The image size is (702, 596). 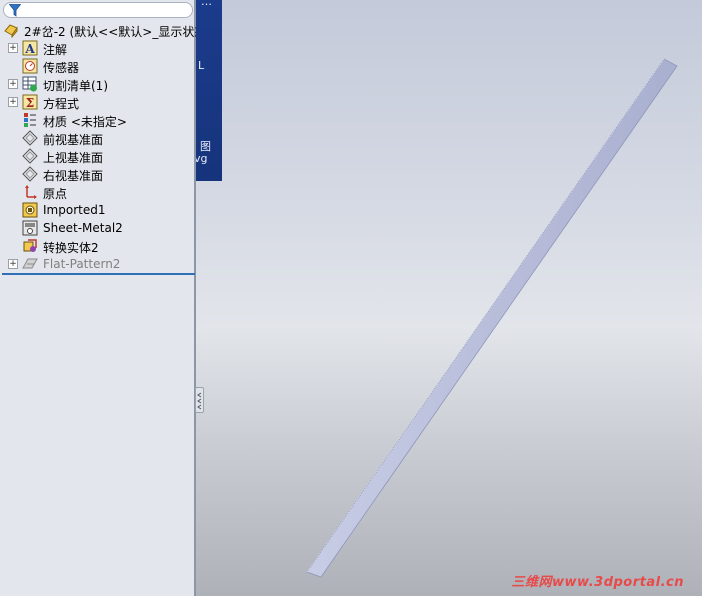 I want to click on tree-item-label: 注解, so click(x=55, y=50).